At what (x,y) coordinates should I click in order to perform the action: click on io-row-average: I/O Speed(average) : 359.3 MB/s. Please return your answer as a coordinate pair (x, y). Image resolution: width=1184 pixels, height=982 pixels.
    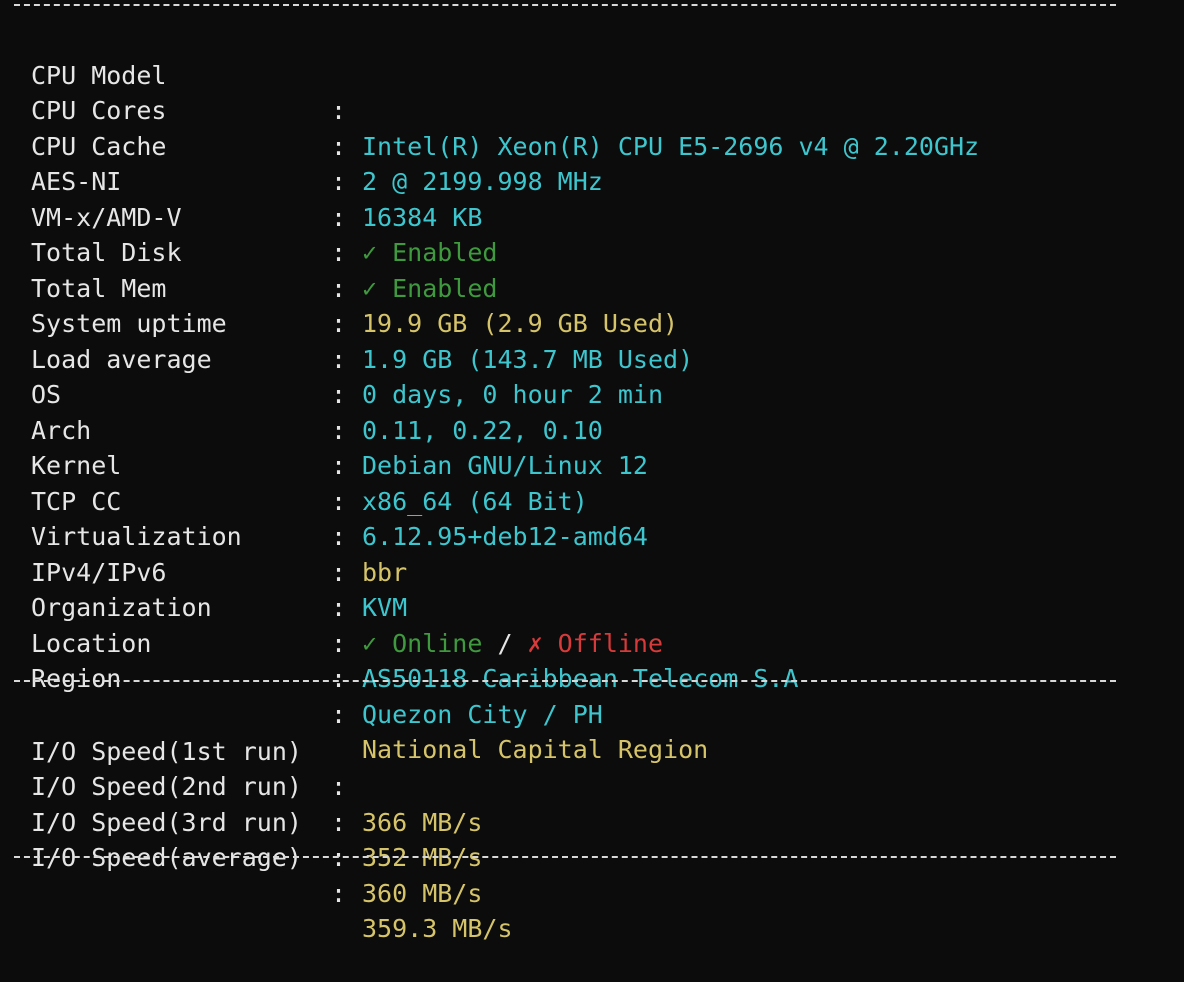
    Looking at the image, I should click on (272, 874).